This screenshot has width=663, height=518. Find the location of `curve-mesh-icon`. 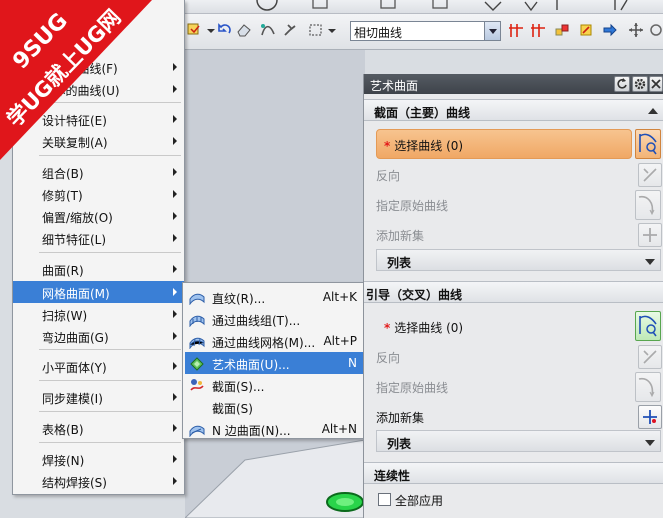

curve-mesh-icon is located at coordinates (197, 343).